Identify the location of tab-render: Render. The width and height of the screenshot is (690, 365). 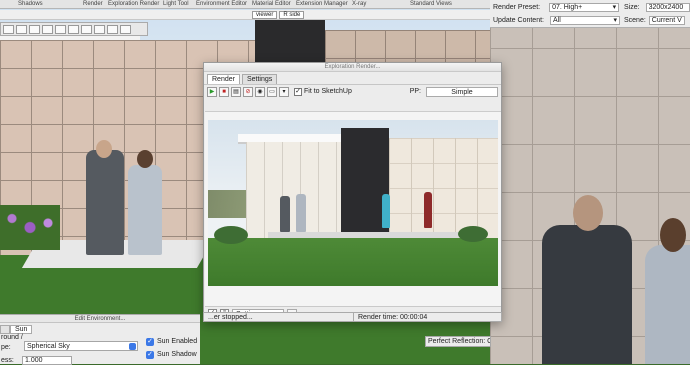
(223, 79).